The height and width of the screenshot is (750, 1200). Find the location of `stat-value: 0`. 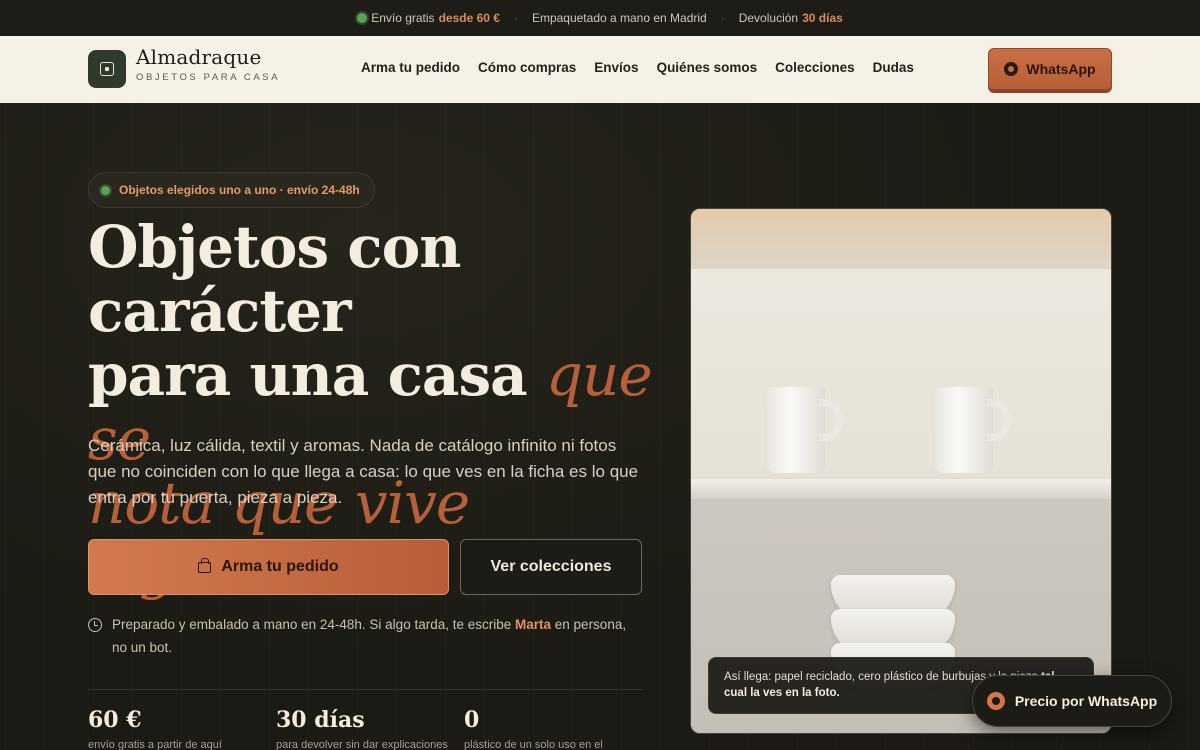

stat-value: 0 is located at coordinates (472, 720).